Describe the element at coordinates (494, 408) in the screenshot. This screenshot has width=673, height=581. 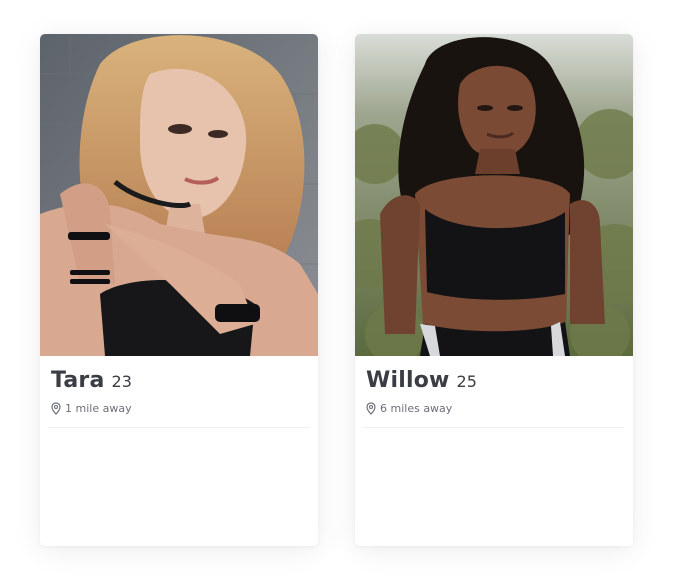
I see `distance-row: 6 miles away` at that location.